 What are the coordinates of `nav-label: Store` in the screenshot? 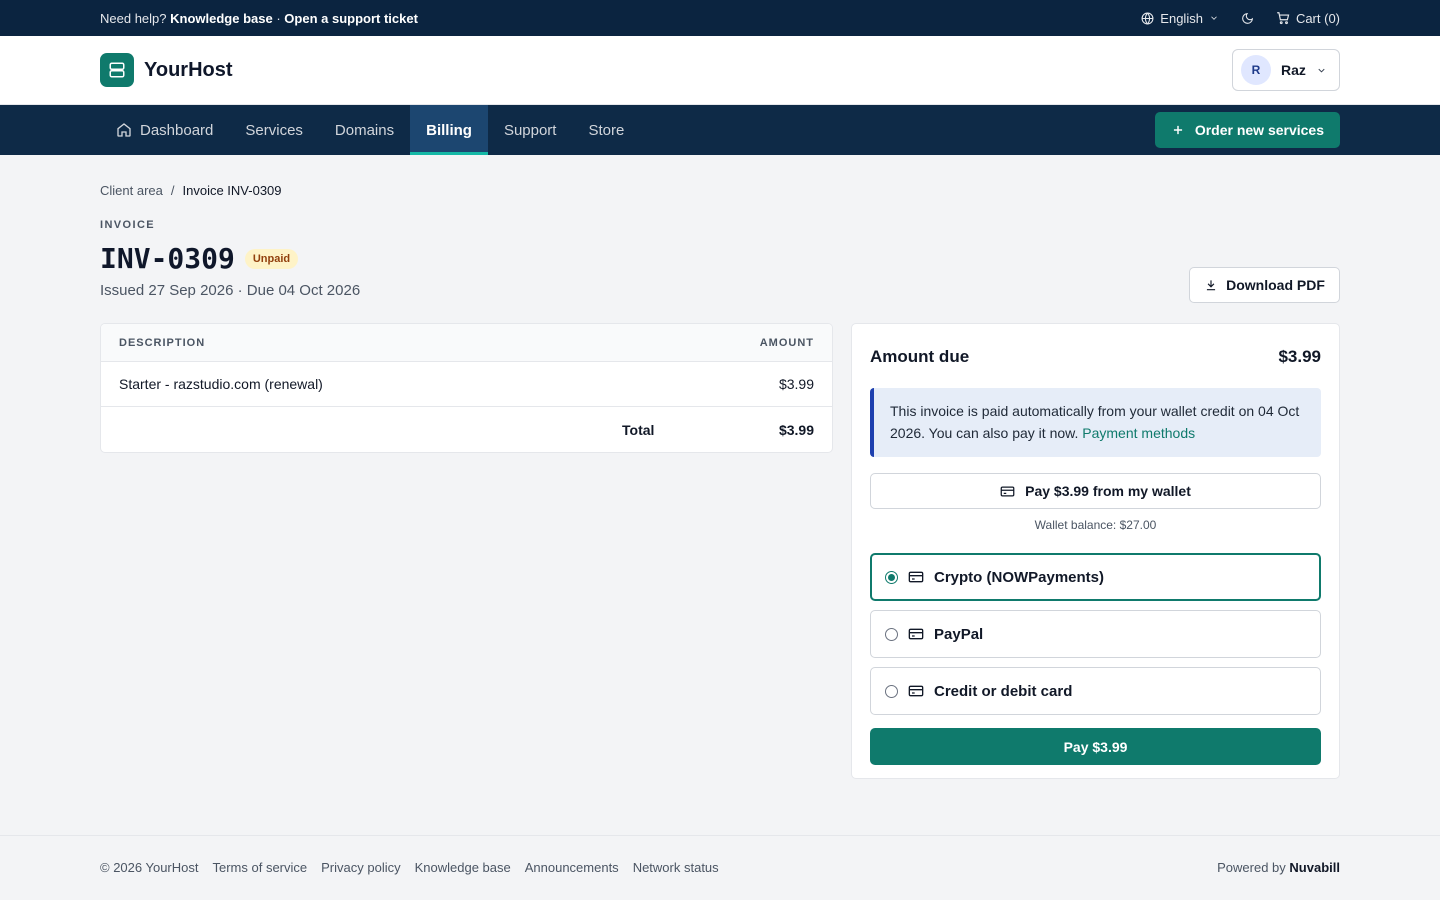 It's located at (606, 130).